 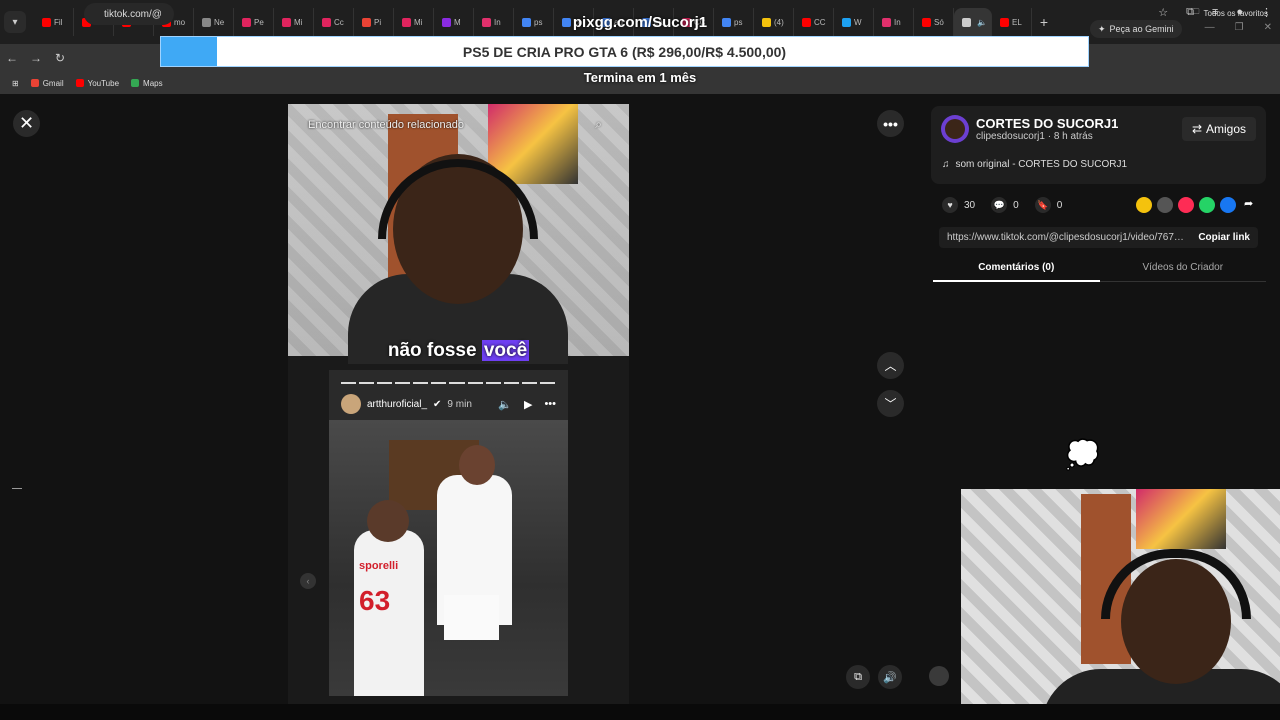 I want to click on close-video-button: ✕, so click(x=26, y=123).